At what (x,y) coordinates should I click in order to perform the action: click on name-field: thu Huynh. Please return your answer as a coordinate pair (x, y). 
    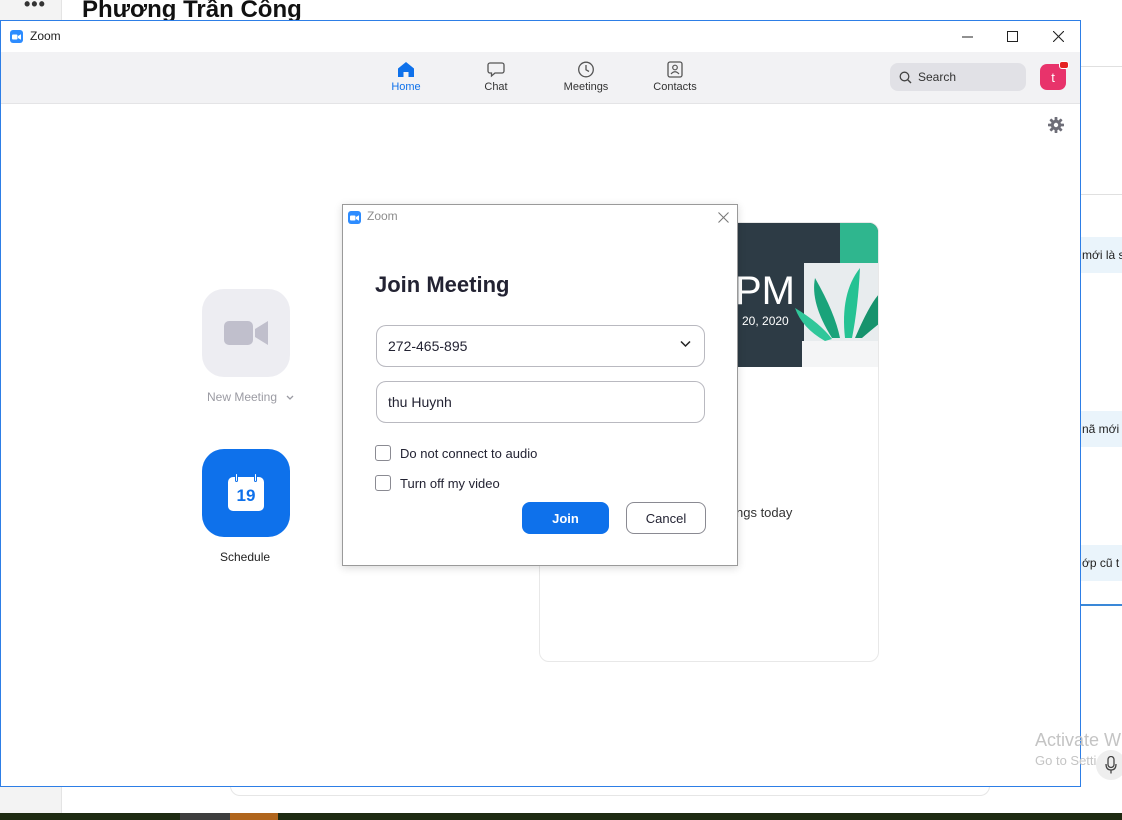
    Looking at the image, I should click on (540, 402).